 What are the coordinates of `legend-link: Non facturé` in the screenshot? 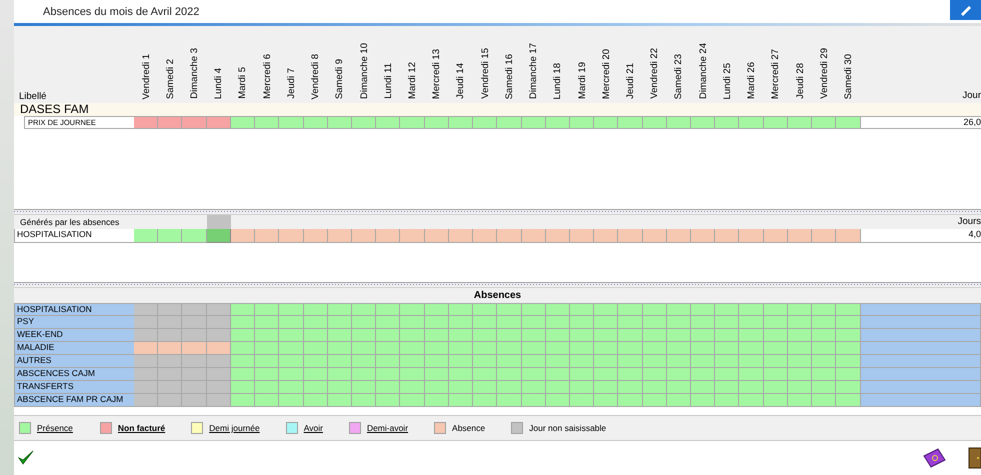 It's located at (142, 428).